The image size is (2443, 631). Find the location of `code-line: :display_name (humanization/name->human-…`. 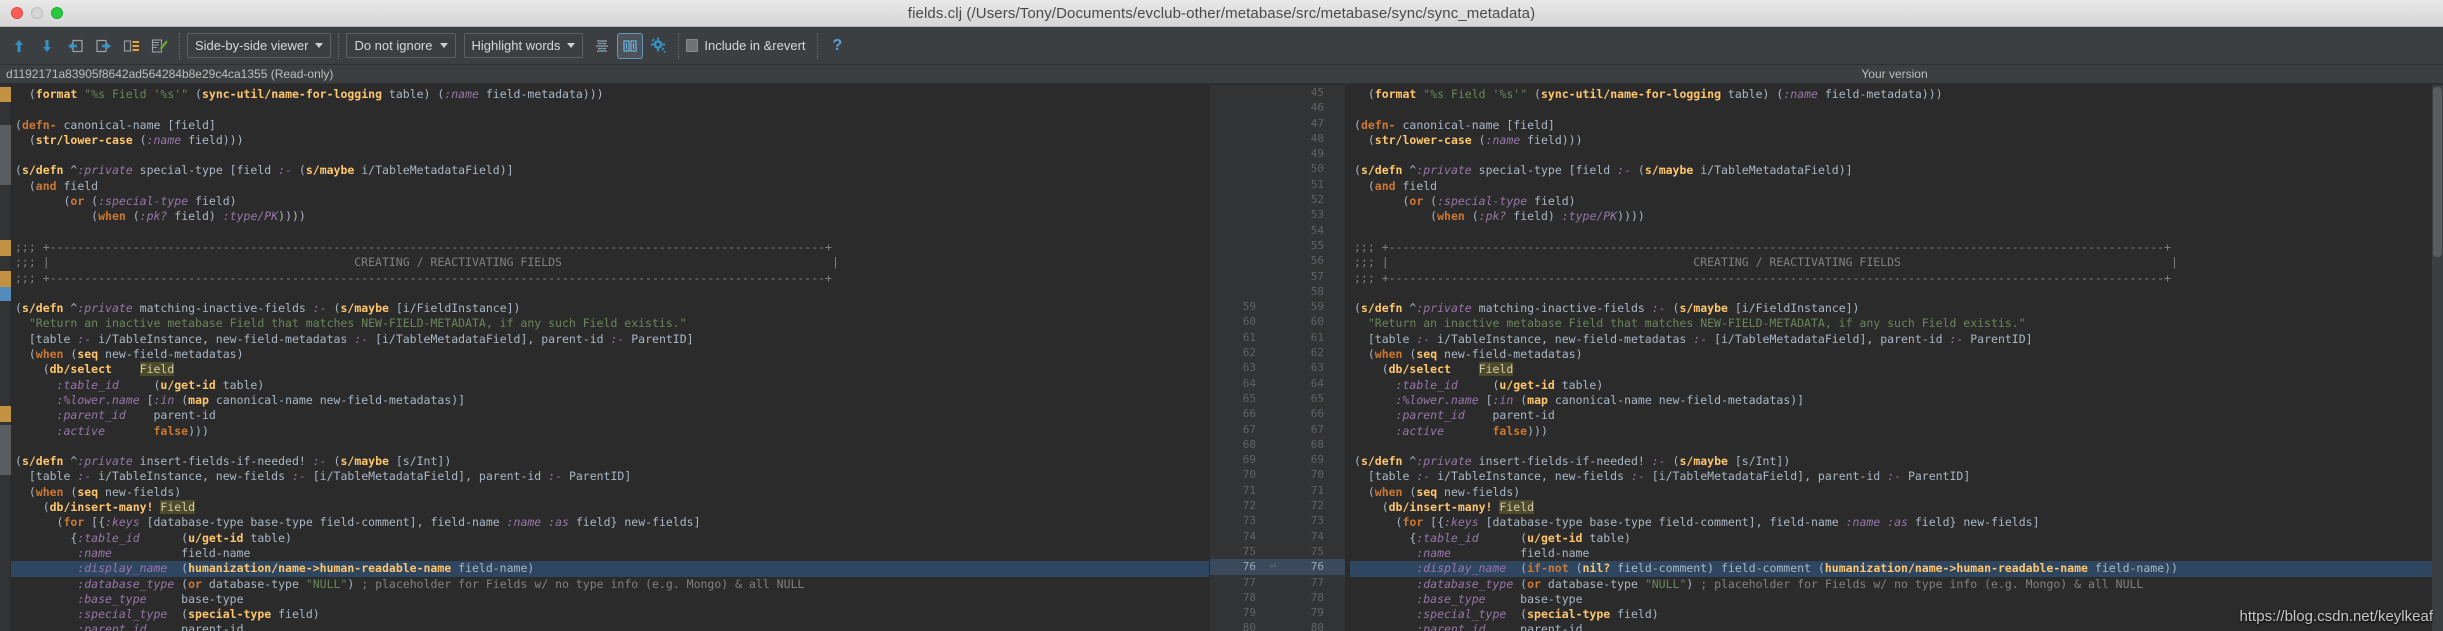

code-line: :display_name (humanization/name->human-… is located at coordinates (610, 569).